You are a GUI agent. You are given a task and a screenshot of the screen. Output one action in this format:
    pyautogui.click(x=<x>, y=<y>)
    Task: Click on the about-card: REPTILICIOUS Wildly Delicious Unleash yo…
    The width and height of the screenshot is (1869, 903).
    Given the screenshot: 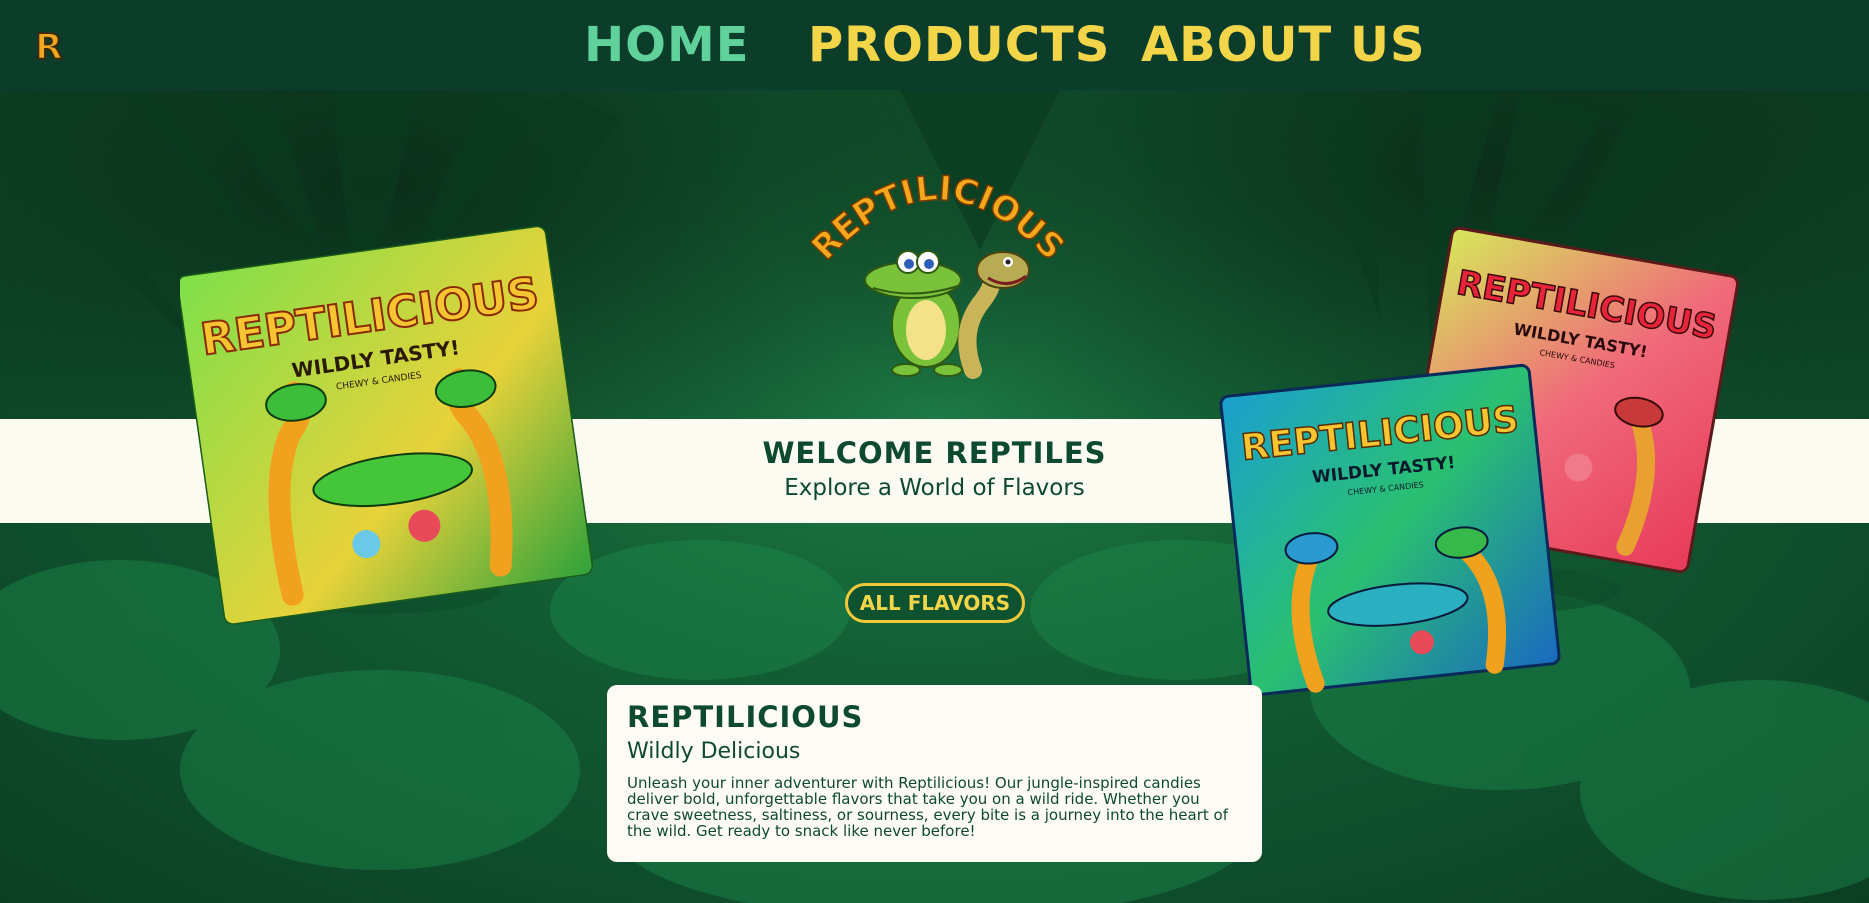 What is the action you would take?
    pyautogui.click(x=934, y=773)
    